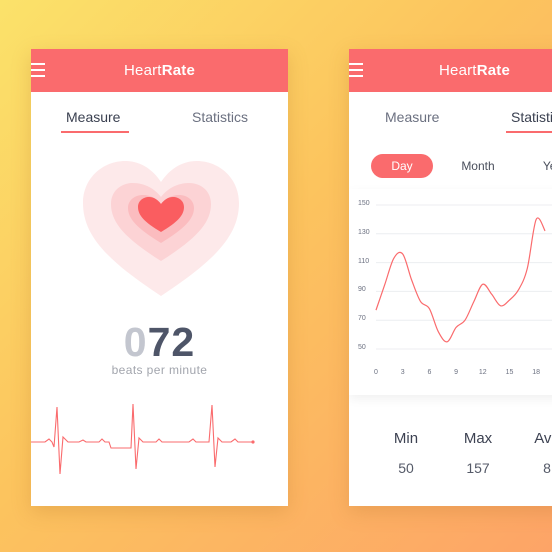 The image size is (552, 552). What do you see at coordinates (364, 232) in the screenshot?
I see `y-tick-label: 130` at bounding box center [364, 232].